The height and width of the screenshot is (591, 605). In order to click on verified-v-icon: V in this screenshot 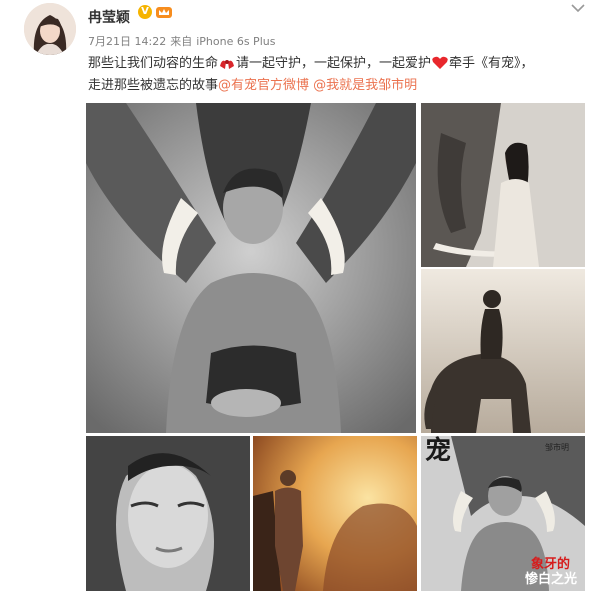, I will do `click(145, 12)`.